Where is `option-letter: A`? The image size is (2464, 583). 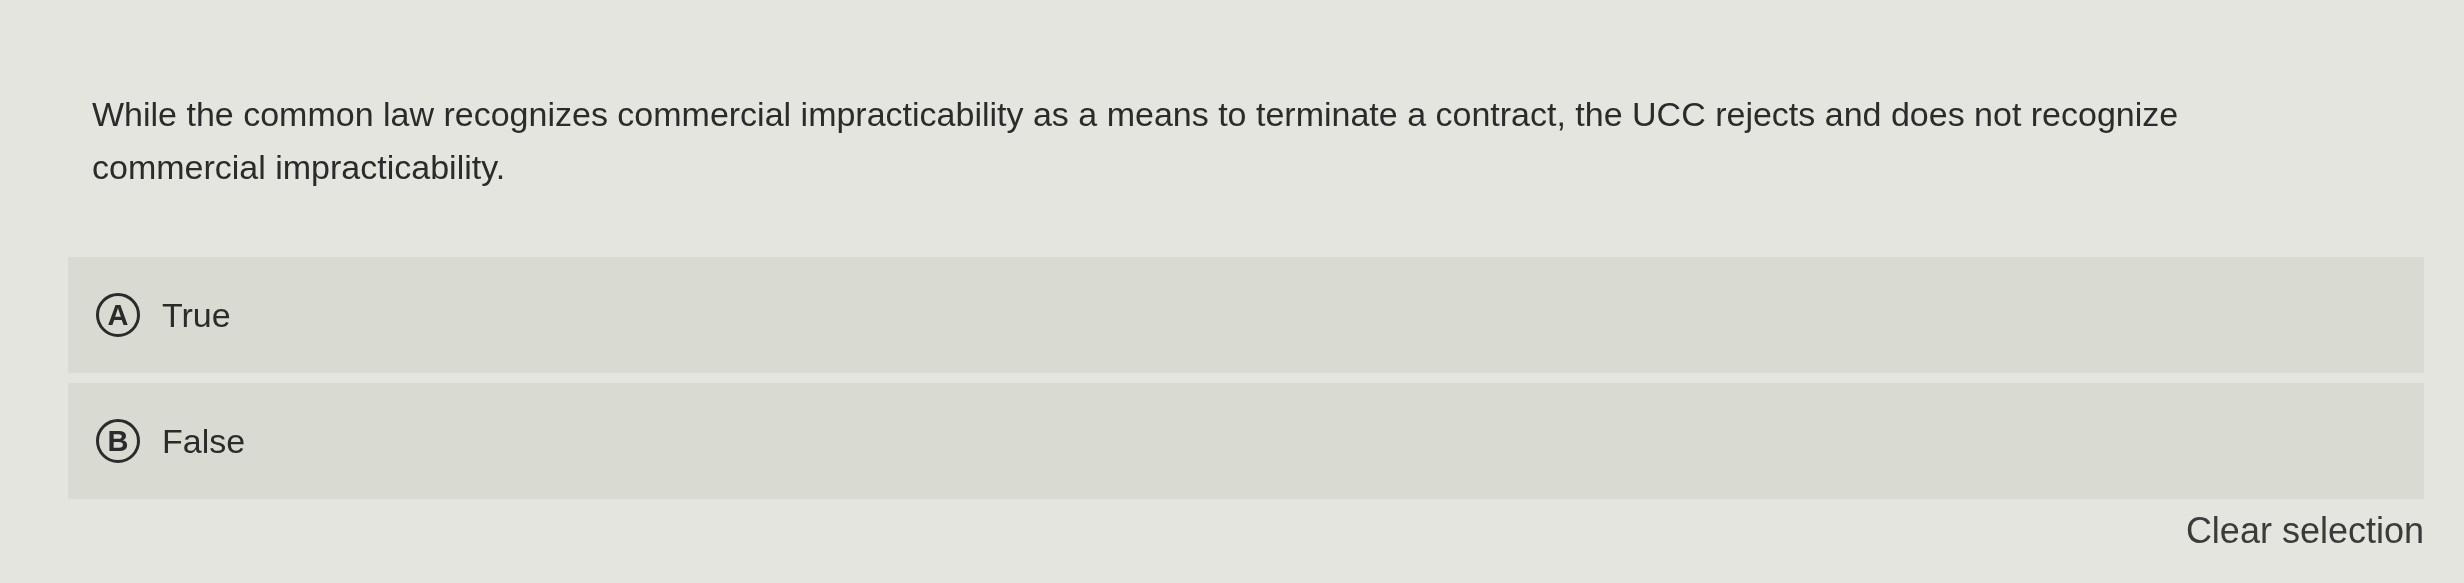
option-letter: A is located at coordinates (118, 315).